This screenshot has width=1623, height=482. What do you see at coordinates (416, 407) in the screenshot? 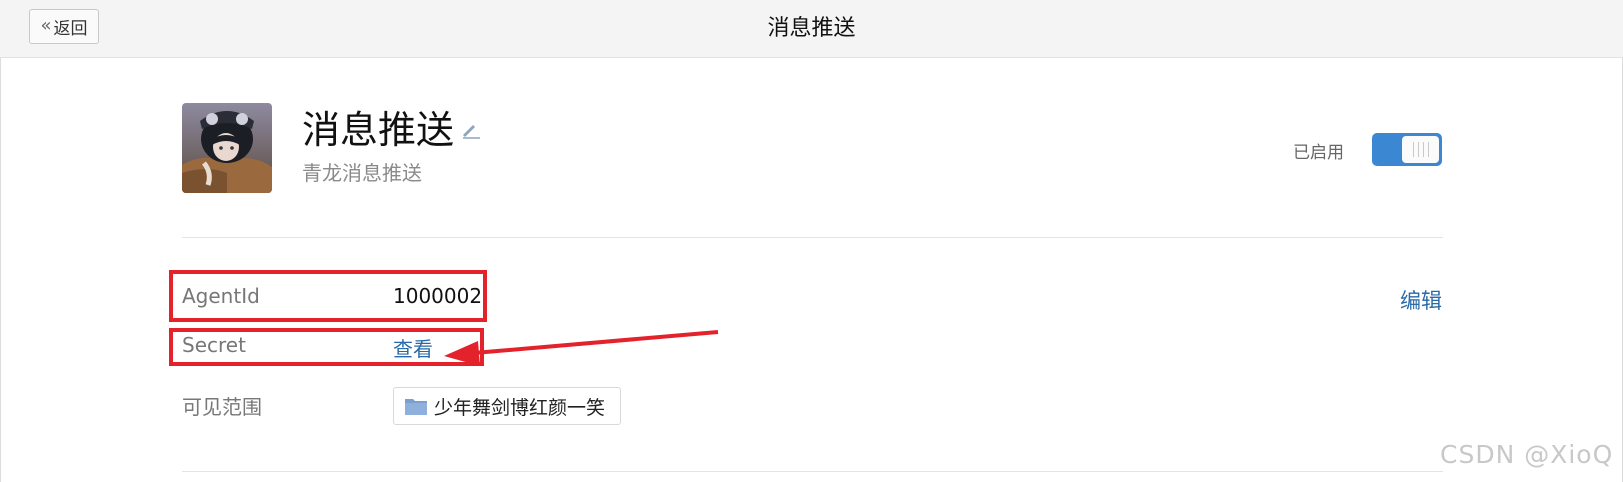
I see `folder-icon` at bounding box center [416, 407].